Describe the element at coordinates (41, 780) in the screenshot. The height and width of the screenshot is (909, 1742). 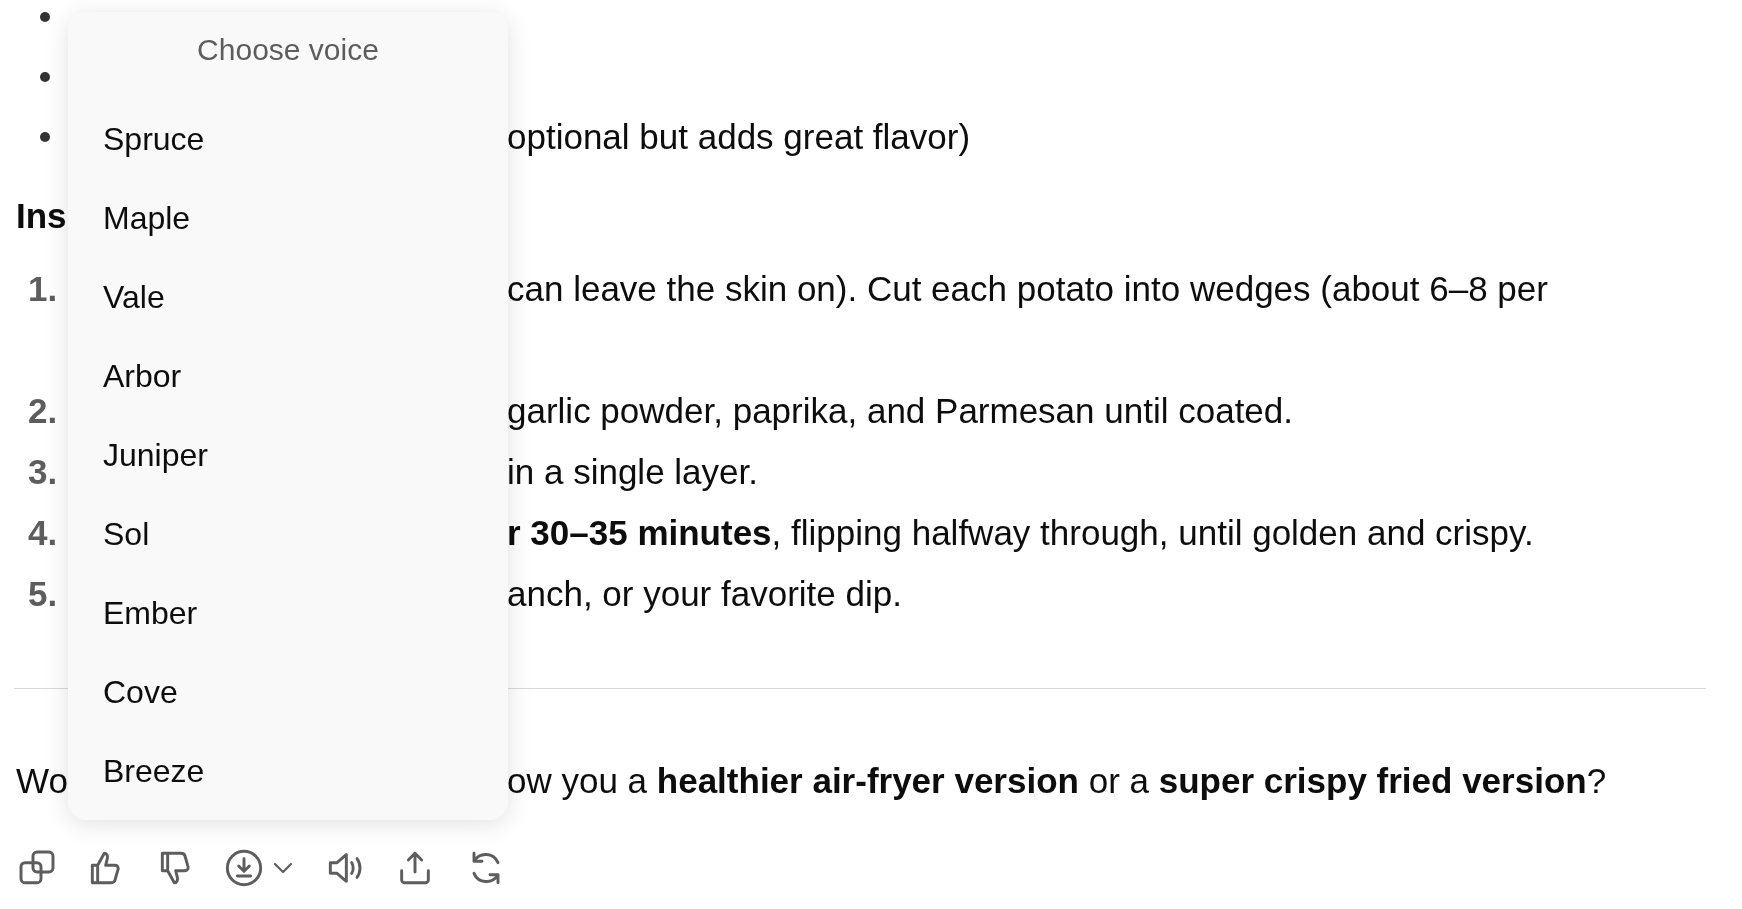
I see `closing-text: Wo` at that location.